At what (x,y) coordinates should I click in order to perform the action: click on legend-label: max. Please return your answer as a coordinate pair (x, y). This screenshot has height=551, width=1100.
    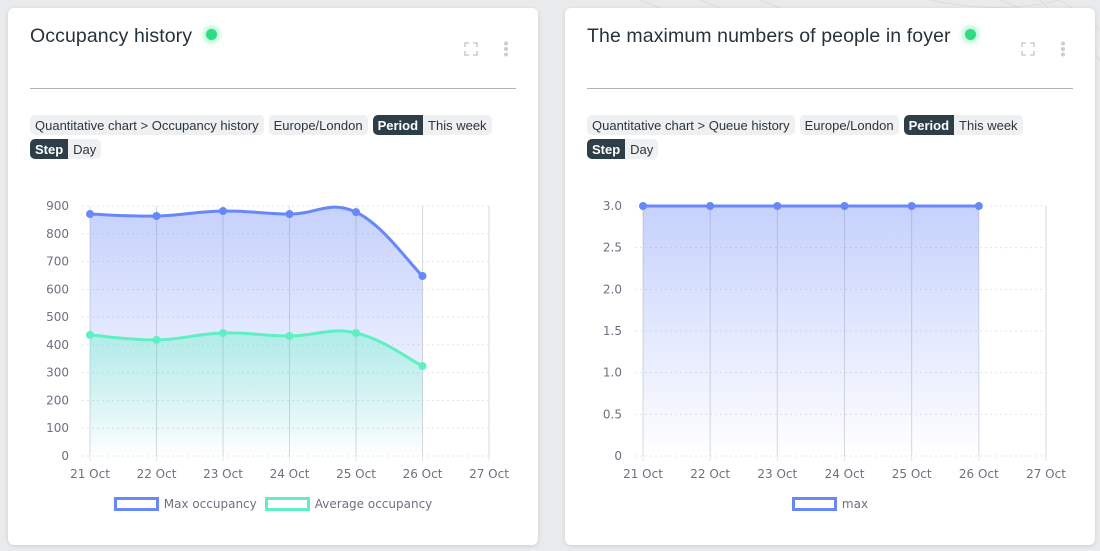
    Looking at the image, I should click on (855, 504).